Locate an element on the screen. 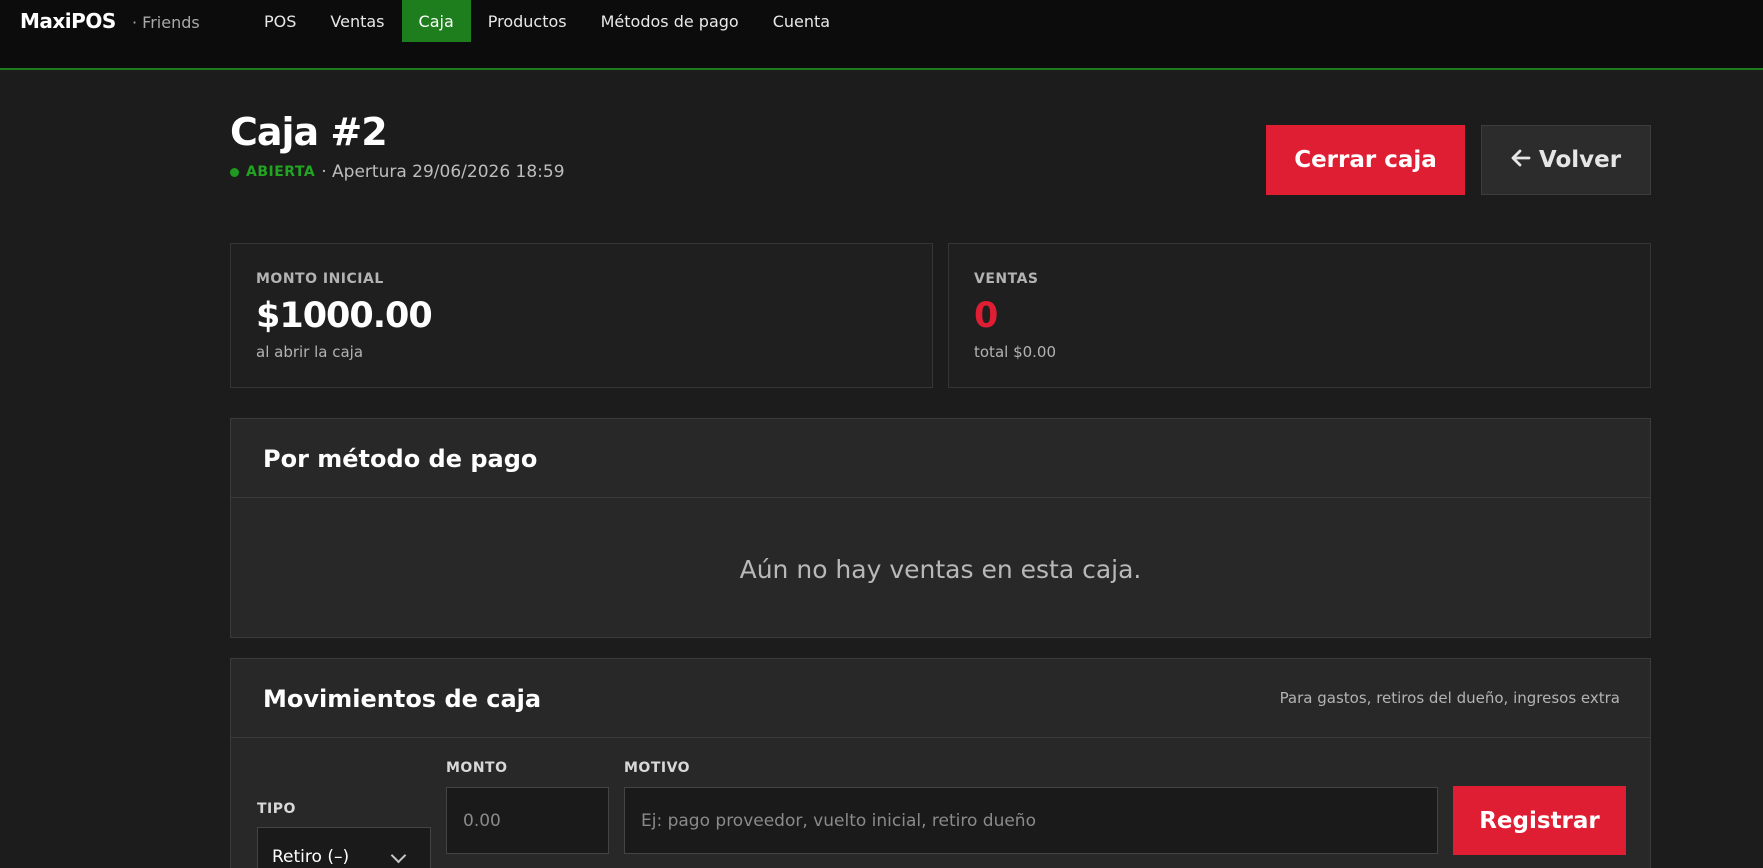 The width and height of the screenshot is (1763, 868). register-movement-button: Registrar is located at coordinates (1539, 820).